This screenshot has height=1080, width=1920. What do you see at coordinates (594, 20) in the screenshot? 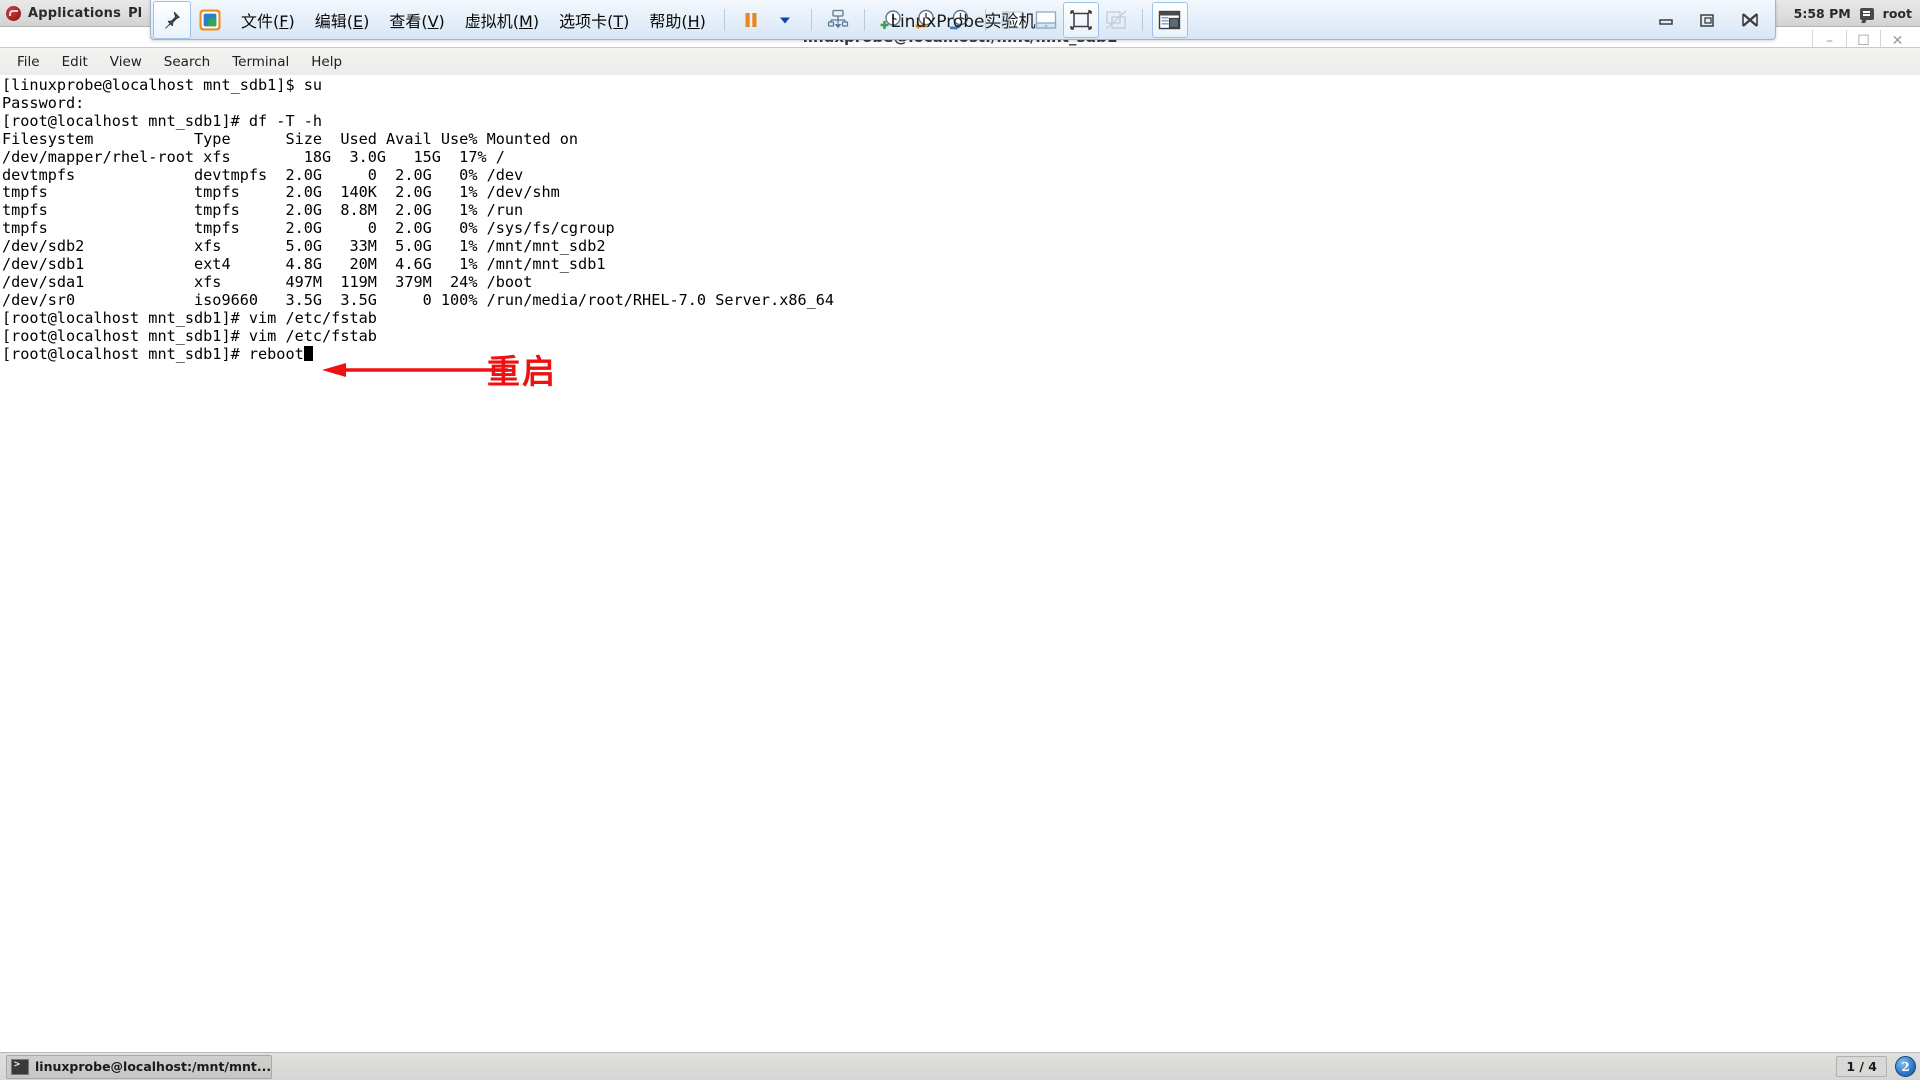
I see `menu-tabs: 选项卡(T)` at bounding box center [594, 20].